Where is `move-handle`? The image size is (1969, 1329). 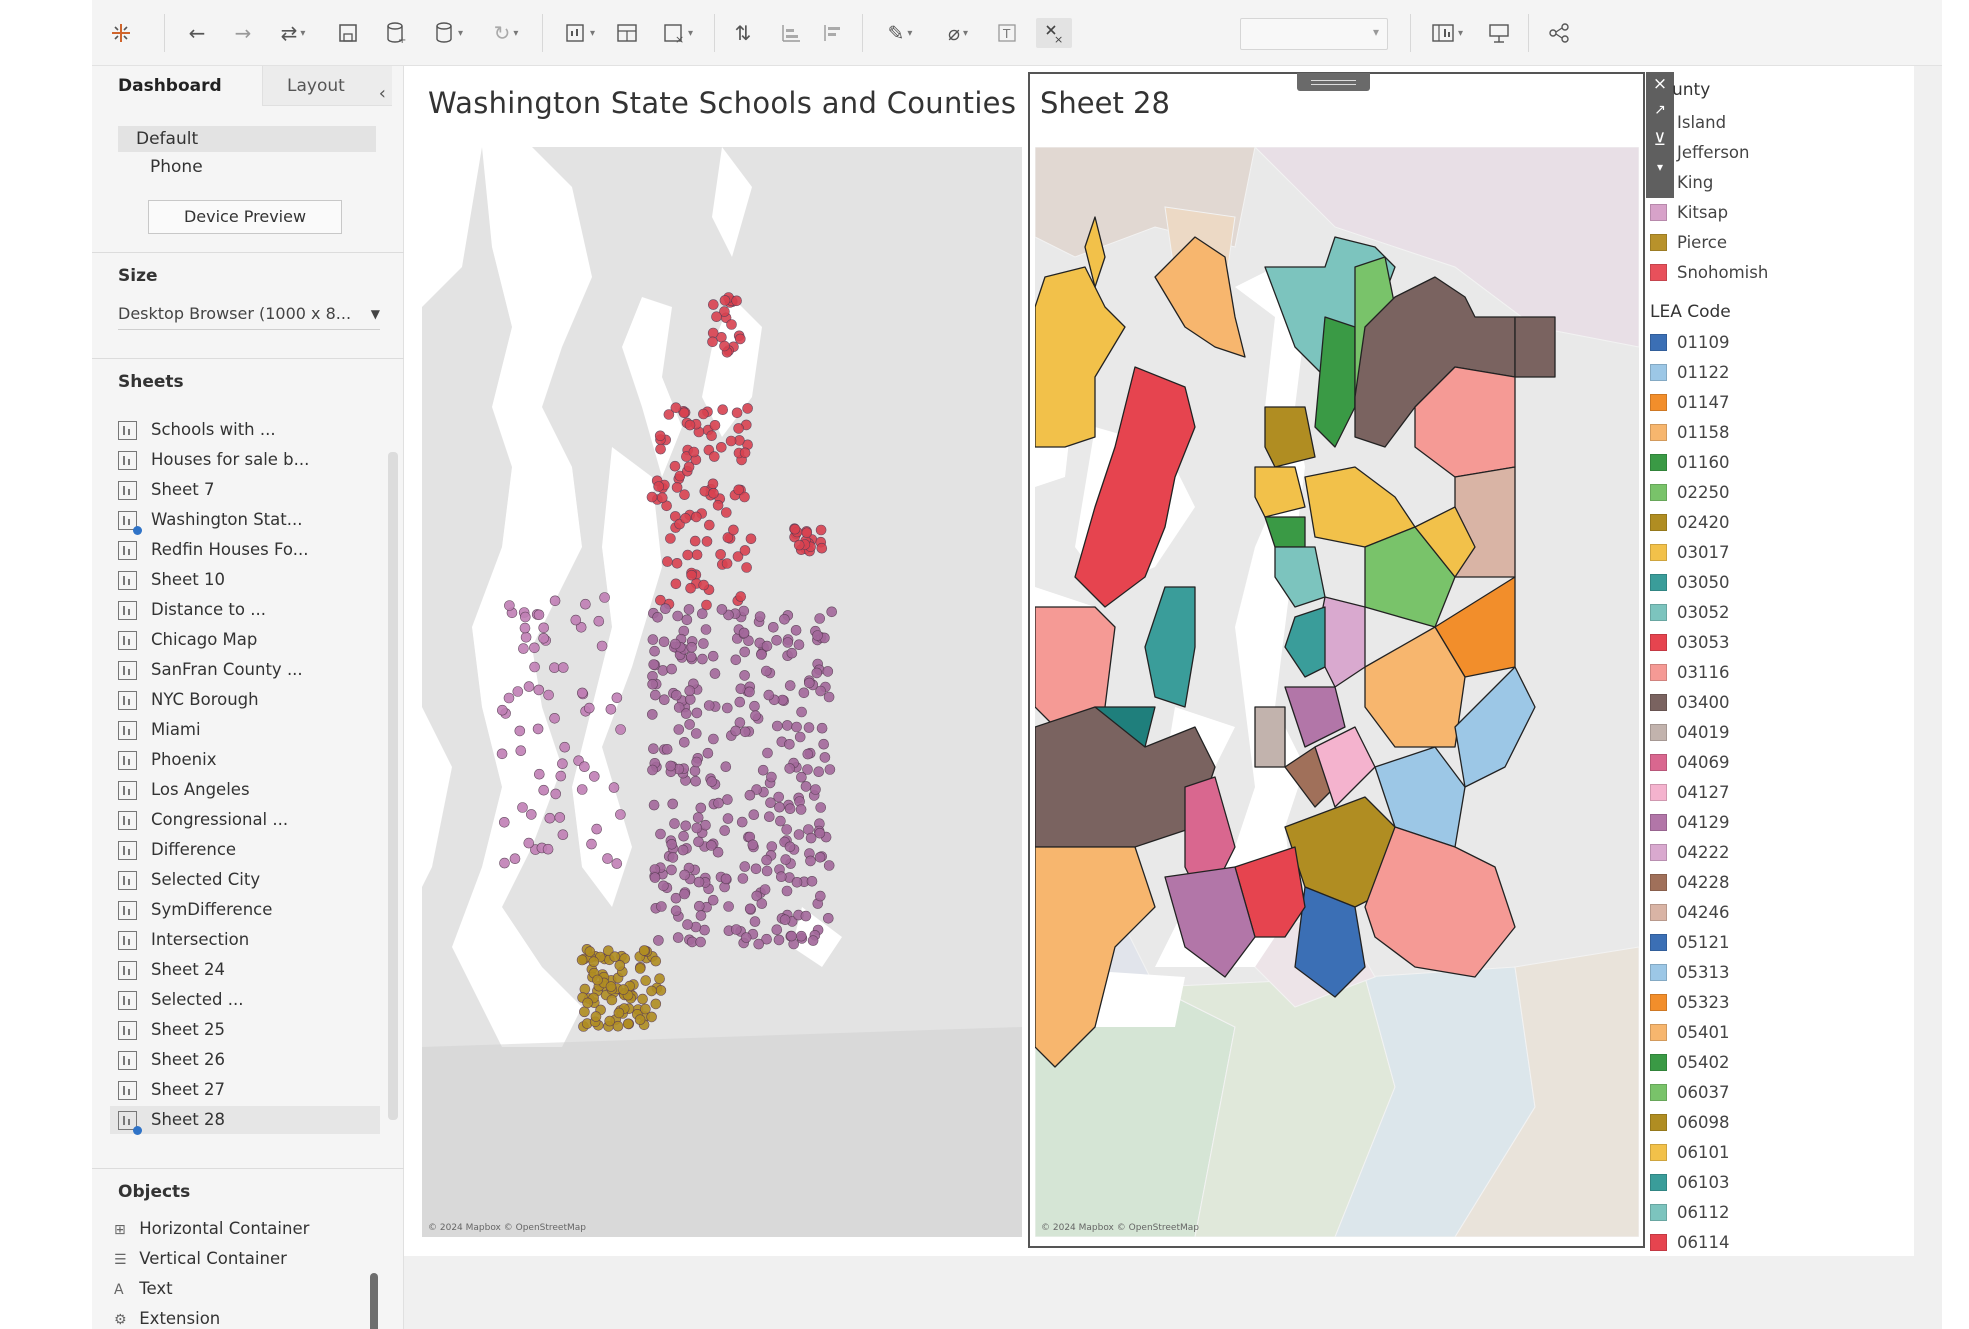
move-handle is located at coordinates (1333, 82).